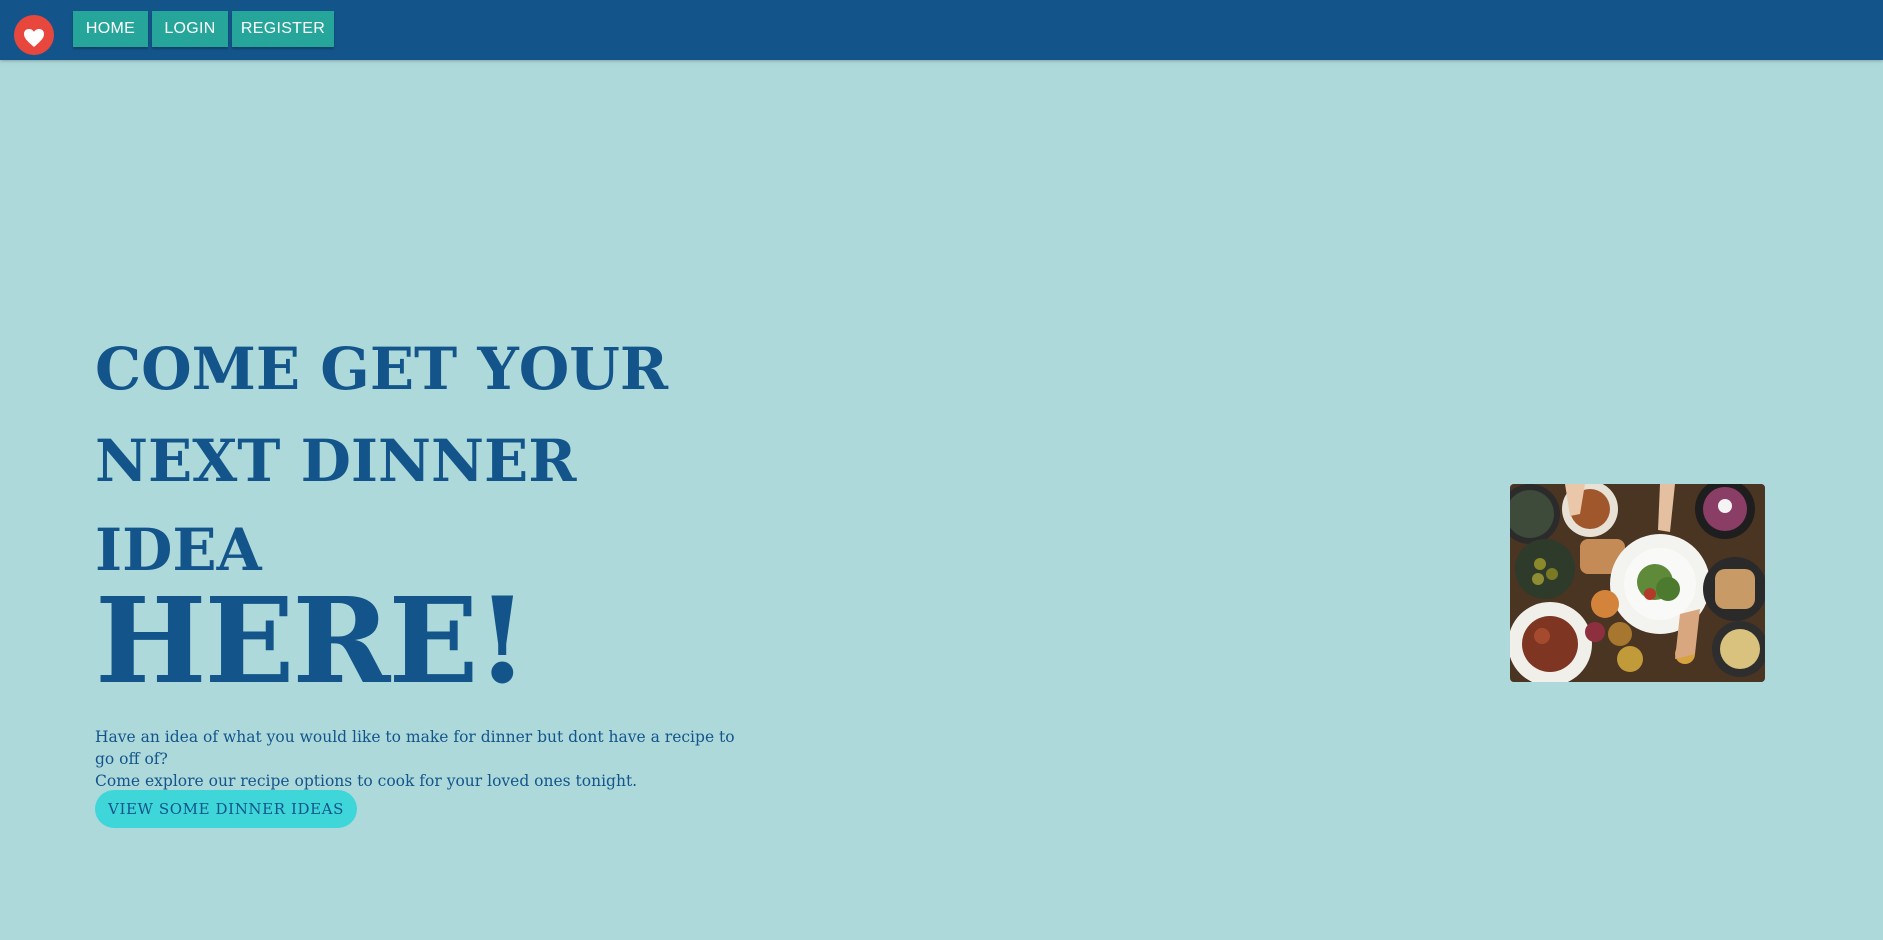 Image resolution: width=1883 pixels, height=940 pixels. Describe the element at coordinates (382, 369) in the screenshot. I see `hero-heading-line-1: COME GET YOUR` at that location.